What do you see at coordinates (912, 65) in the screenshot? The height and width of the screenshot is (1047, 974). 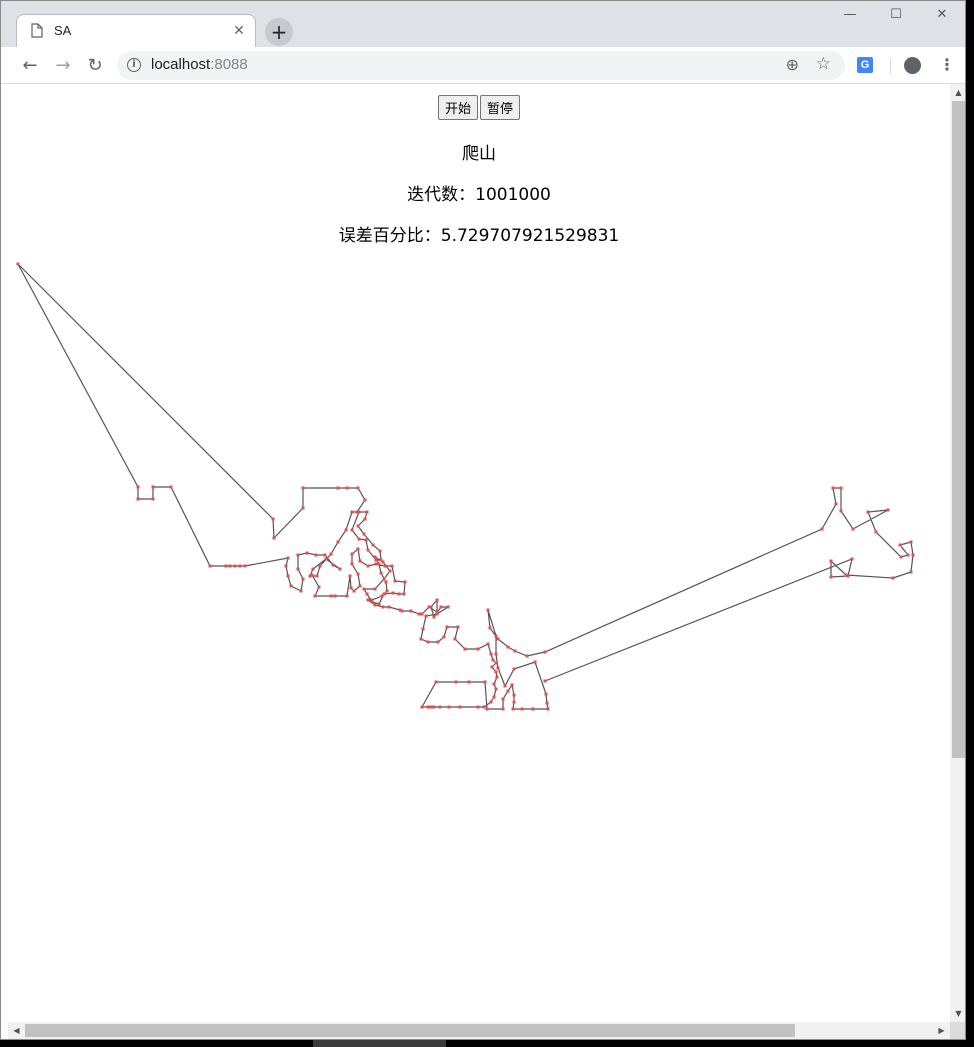 I see `account-icon` at bounding box center [912, 65].